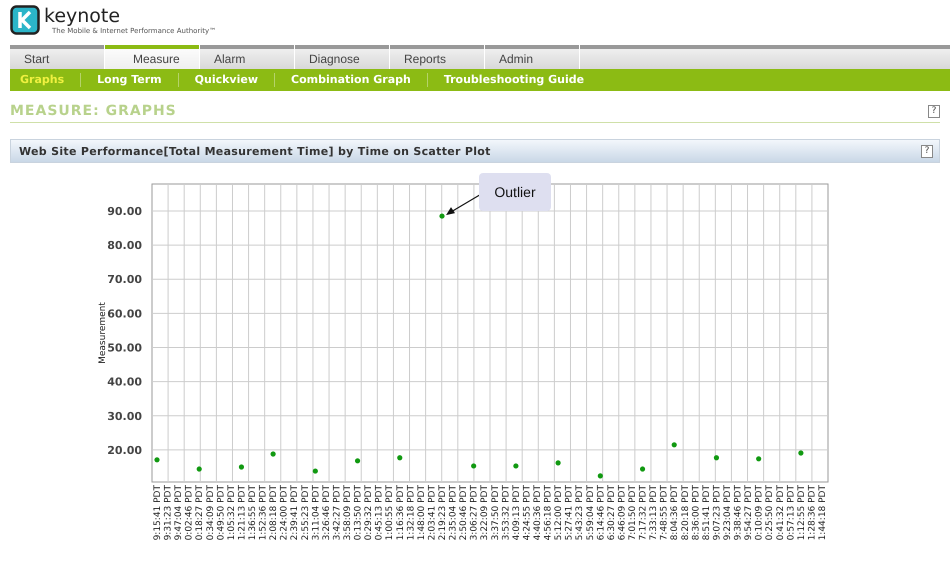 This screenshot has height=563, width=950. I want to click on x-tick-label: 2:35:04 PDT, so click(453, 512).